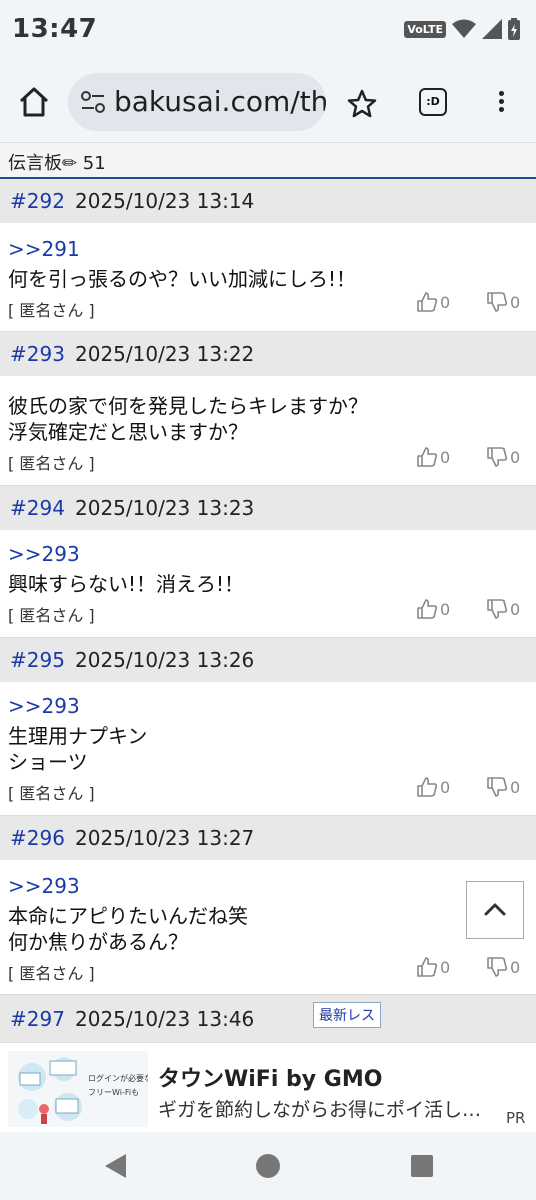 This screenshot has height=1200, width=536. I want to click on post-header: #296 2025/10/23 13:27, so click(268, 838).